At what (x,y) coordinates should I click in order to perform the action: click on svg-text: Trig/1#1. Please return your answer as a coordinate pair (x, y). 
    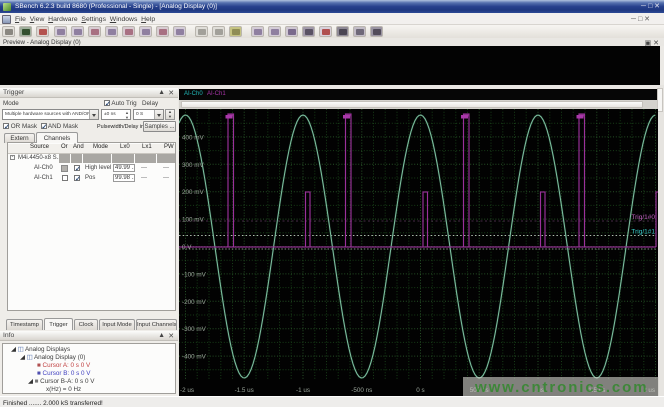
    Looking at the image, I should click on (643, 232).